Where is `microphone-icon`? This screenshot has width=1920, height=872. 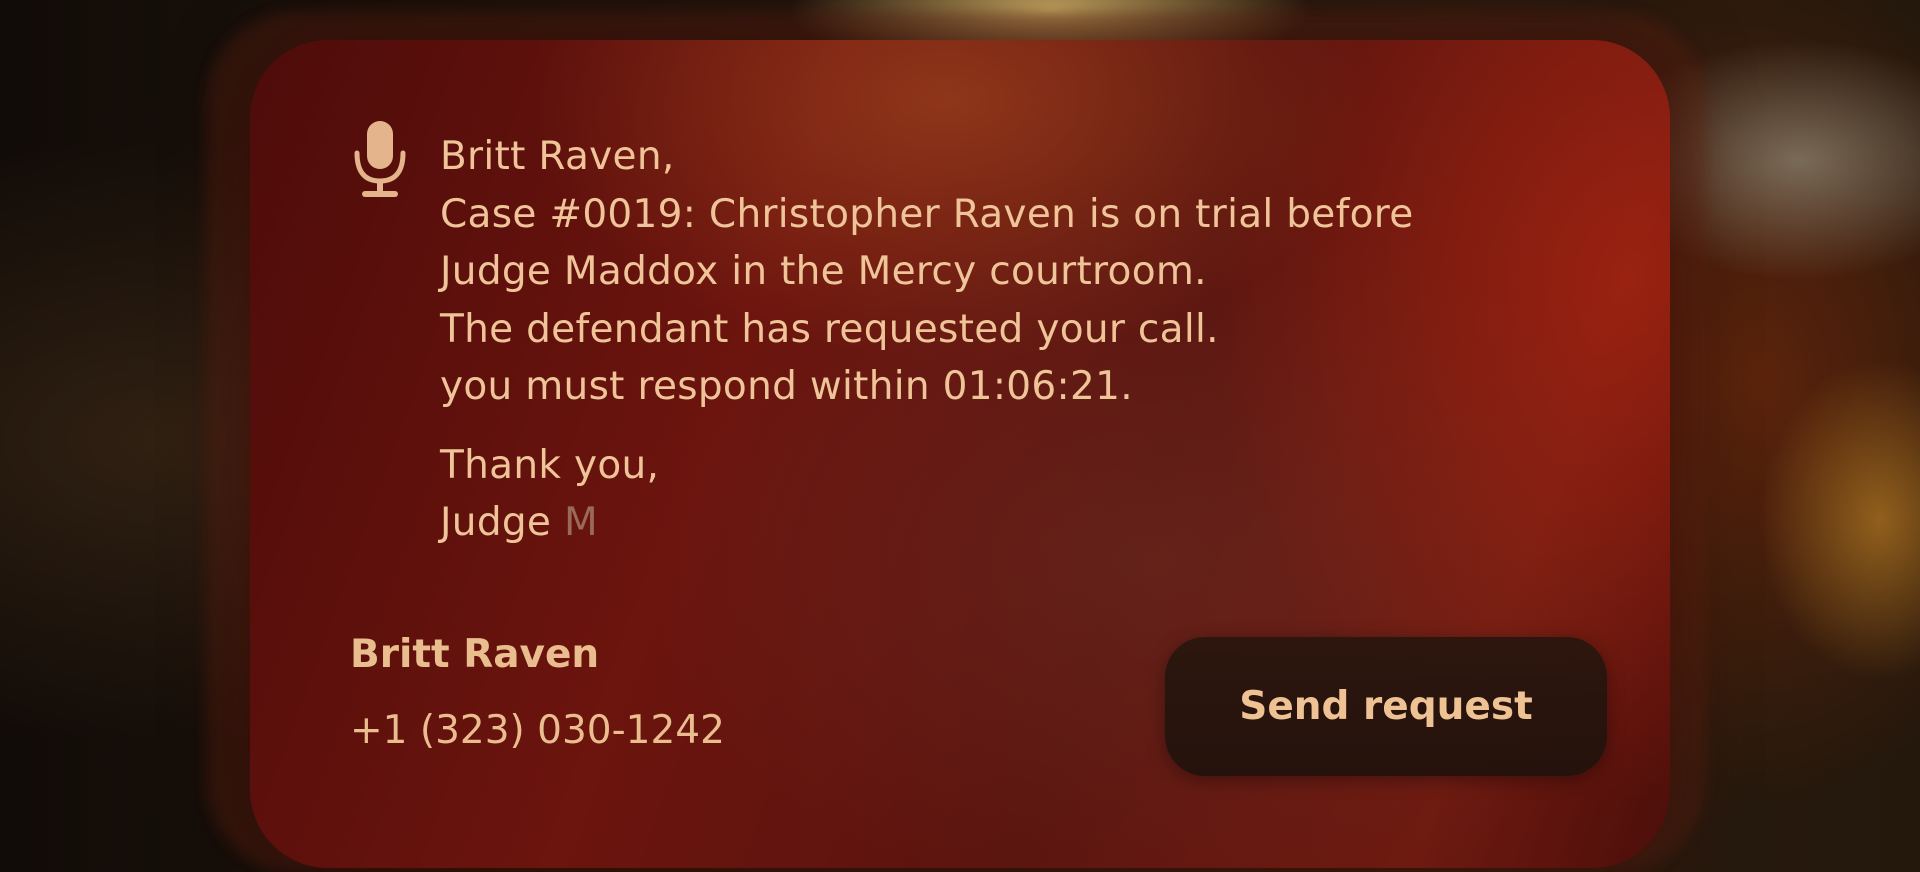
microphone-icon is located at coordinates (380, 160).